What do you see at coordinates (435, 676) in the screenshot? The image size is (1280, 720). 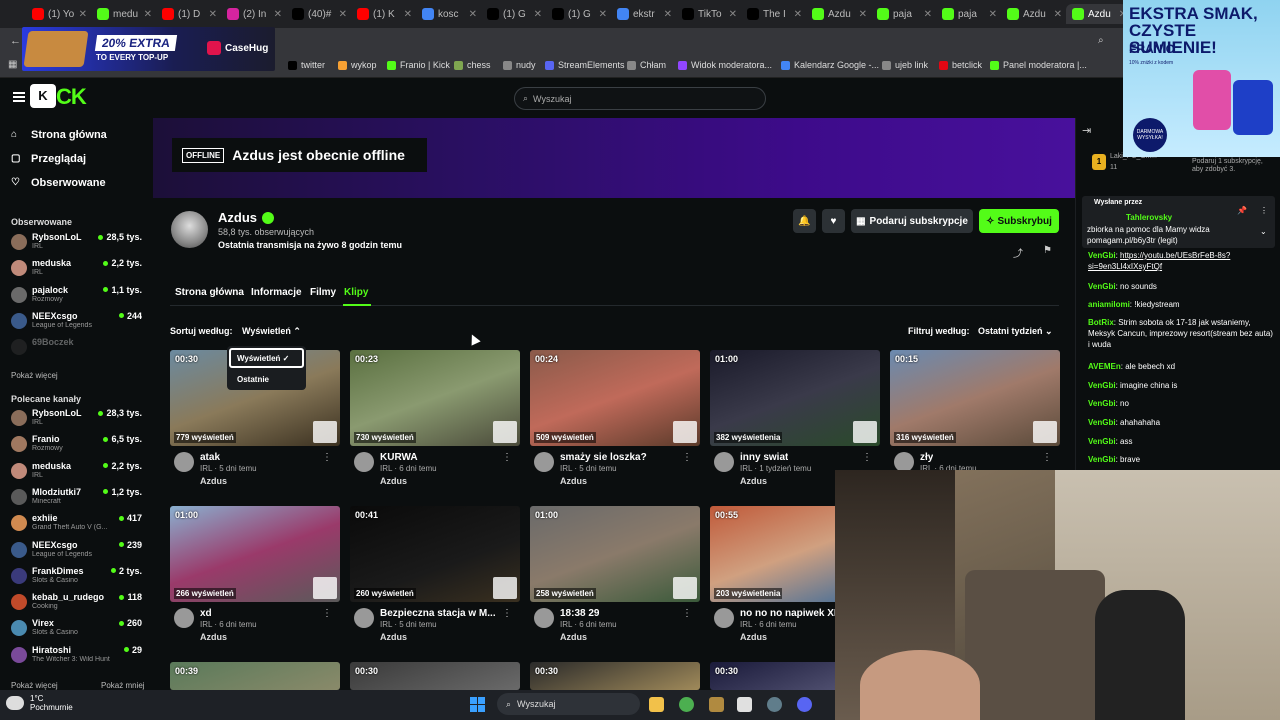 I see `clip-card: 00:30` at bounding box center [435, 676].